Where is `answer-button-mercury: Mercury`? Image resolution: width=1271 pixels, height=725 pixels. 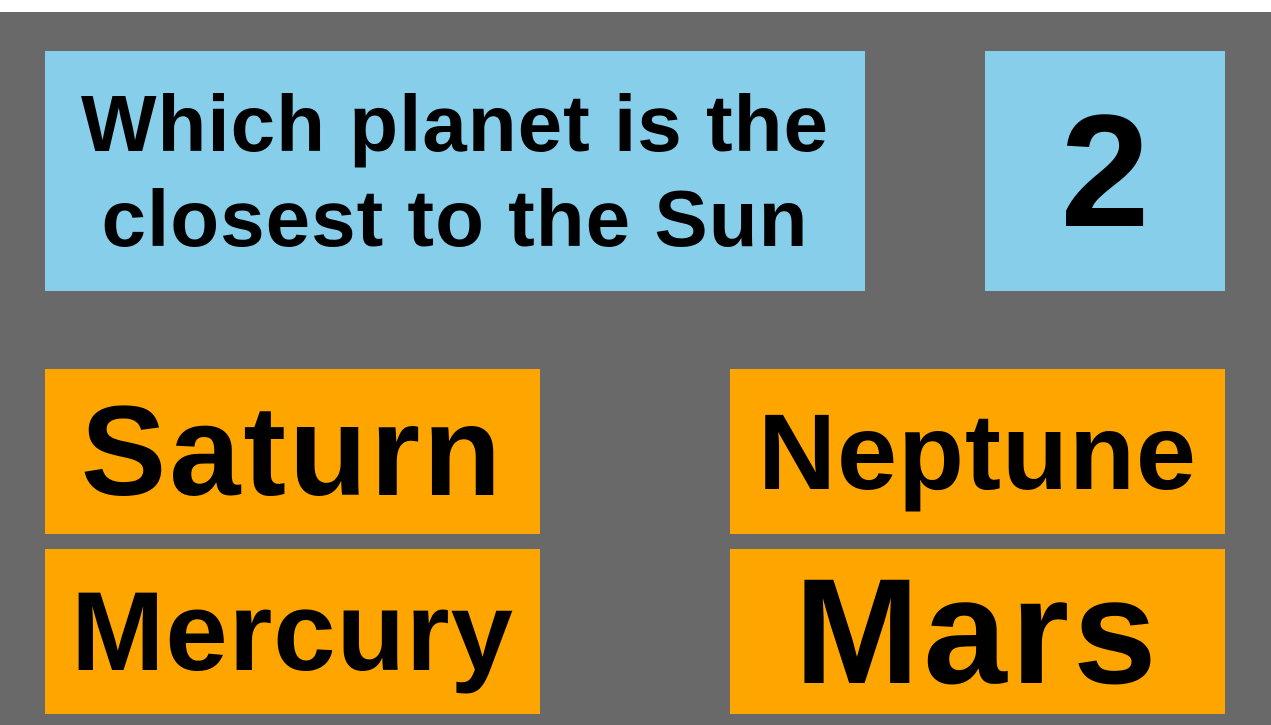
answer-button-mercury: Mercury is located at coordinates (292, 631).